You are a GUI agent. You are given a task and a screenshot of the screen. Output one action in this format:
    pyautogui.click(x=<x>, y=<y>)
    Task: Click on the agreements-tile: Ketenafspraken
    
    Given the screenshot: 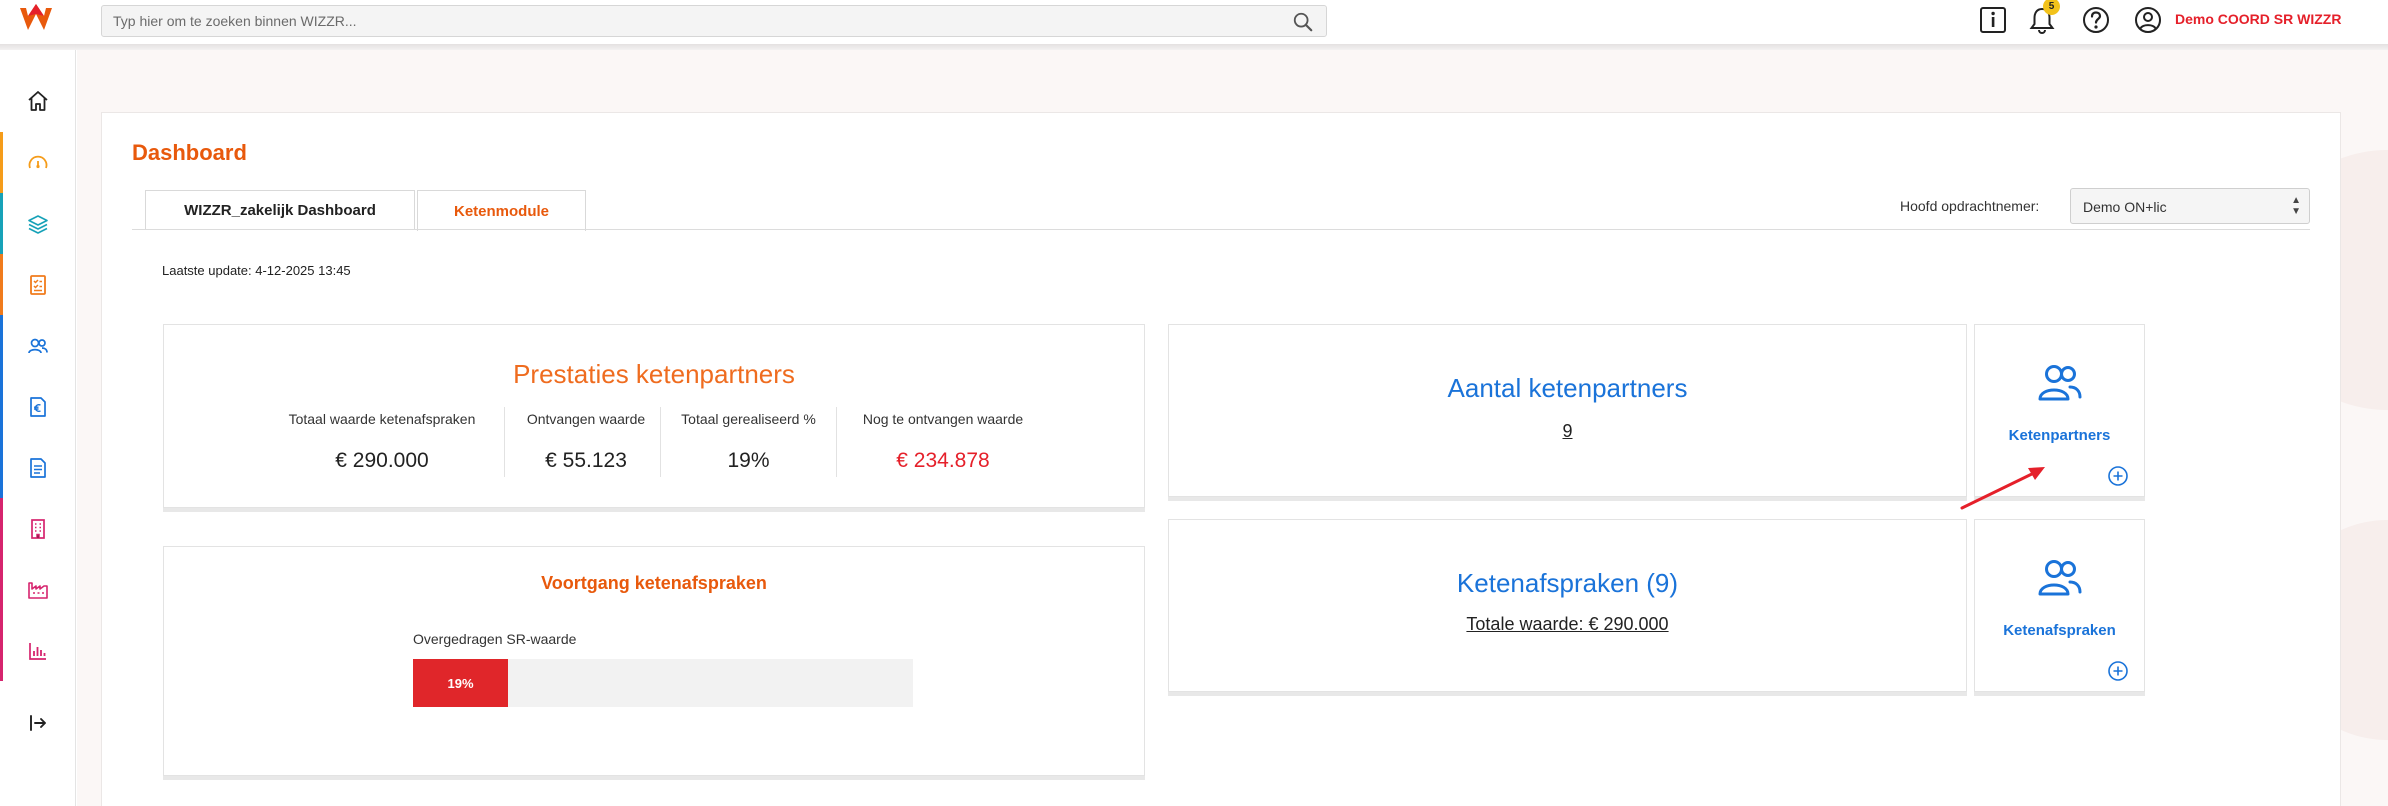 What is the action you would take?
    pyautogui.click(x=2059, y=605)
    